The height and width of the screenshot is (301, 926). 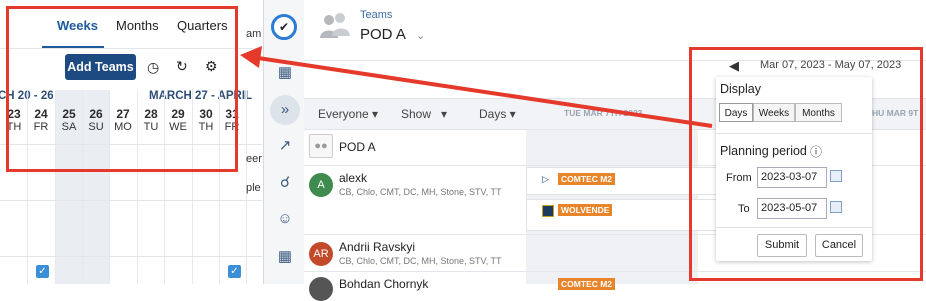 I want to click on annotation-arrow, so click(x=476, y=87).